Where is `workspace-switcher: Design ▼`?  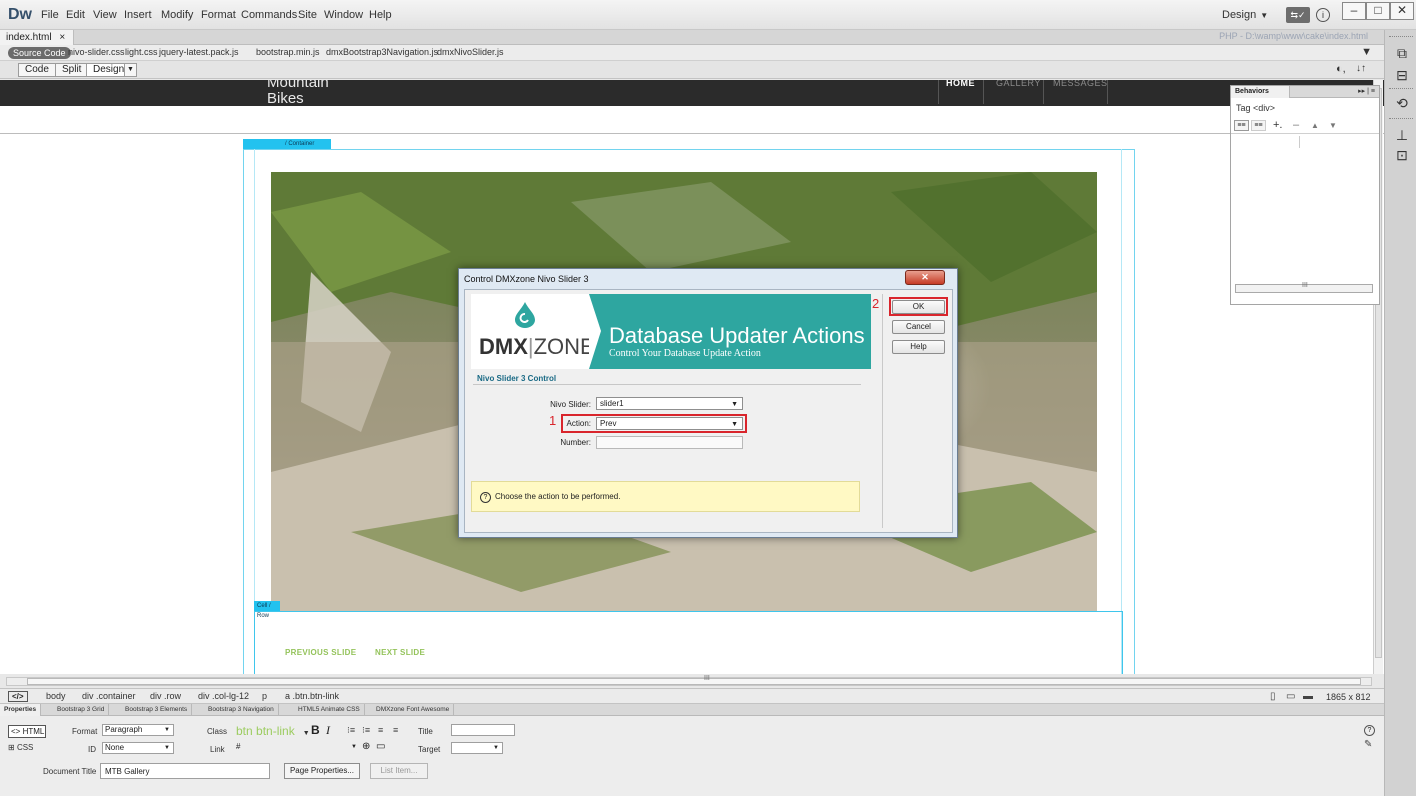
workspace-switcher: Design ▼ is located at coordinates (1245, 15).